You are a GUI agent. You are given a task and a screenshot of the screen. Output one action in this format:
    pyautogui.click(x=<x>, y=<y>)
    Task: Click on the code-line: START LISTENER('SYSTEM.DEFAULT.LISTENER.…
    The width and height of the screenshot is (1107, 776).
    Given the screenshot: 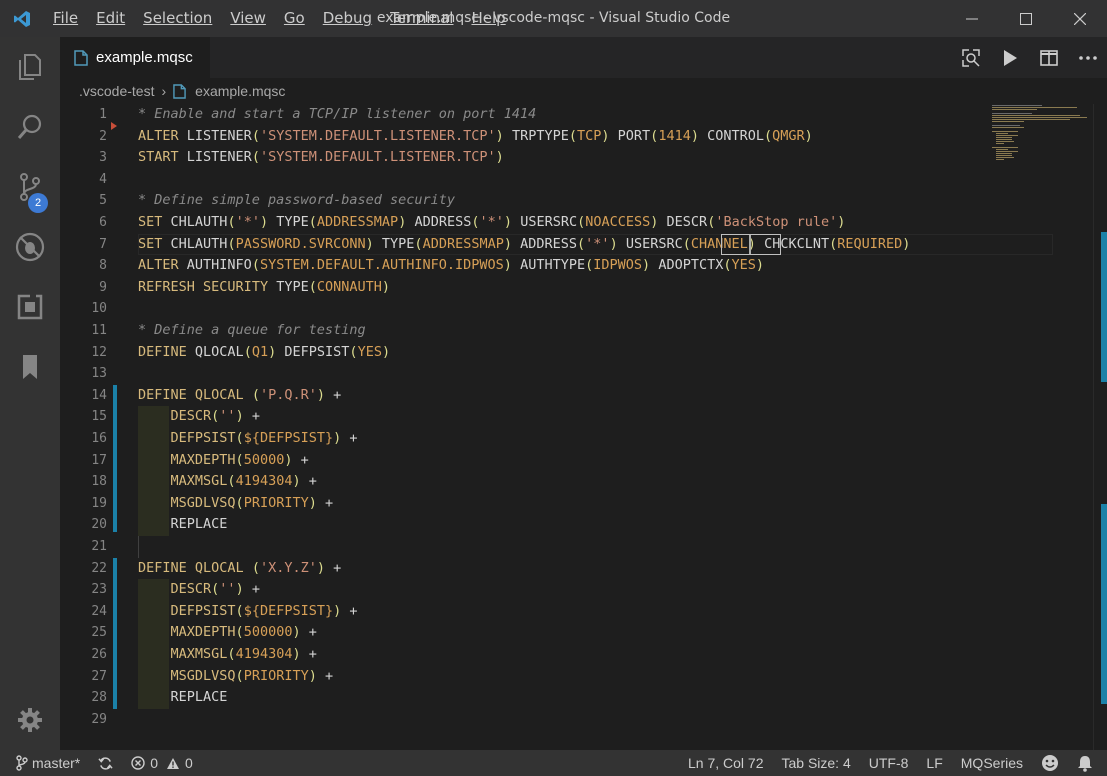 What is the action you would take?
    pyautogui.click(x=321, y=157)
    